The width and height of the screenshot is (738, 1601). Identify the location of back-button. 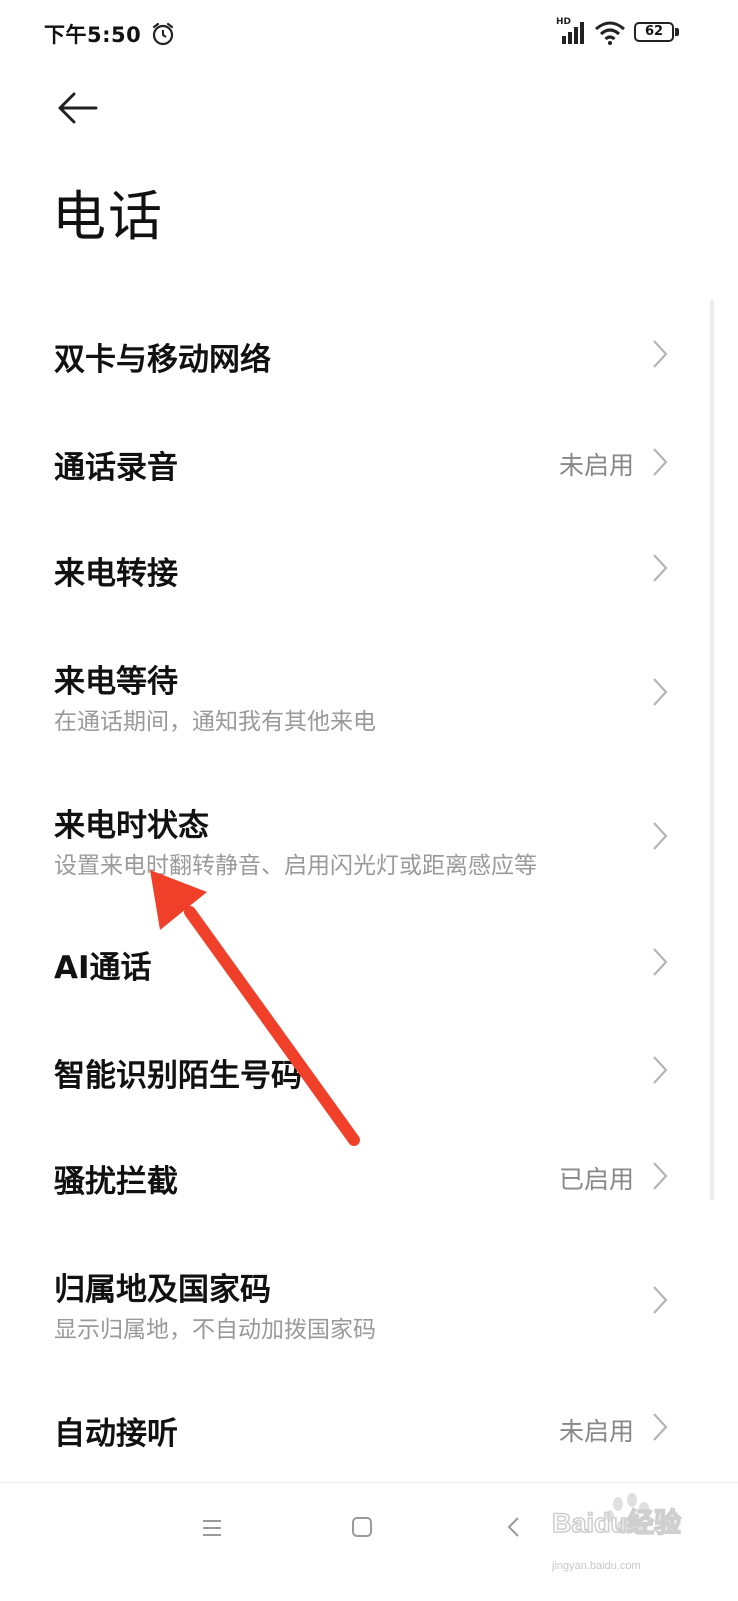
(78, 108).